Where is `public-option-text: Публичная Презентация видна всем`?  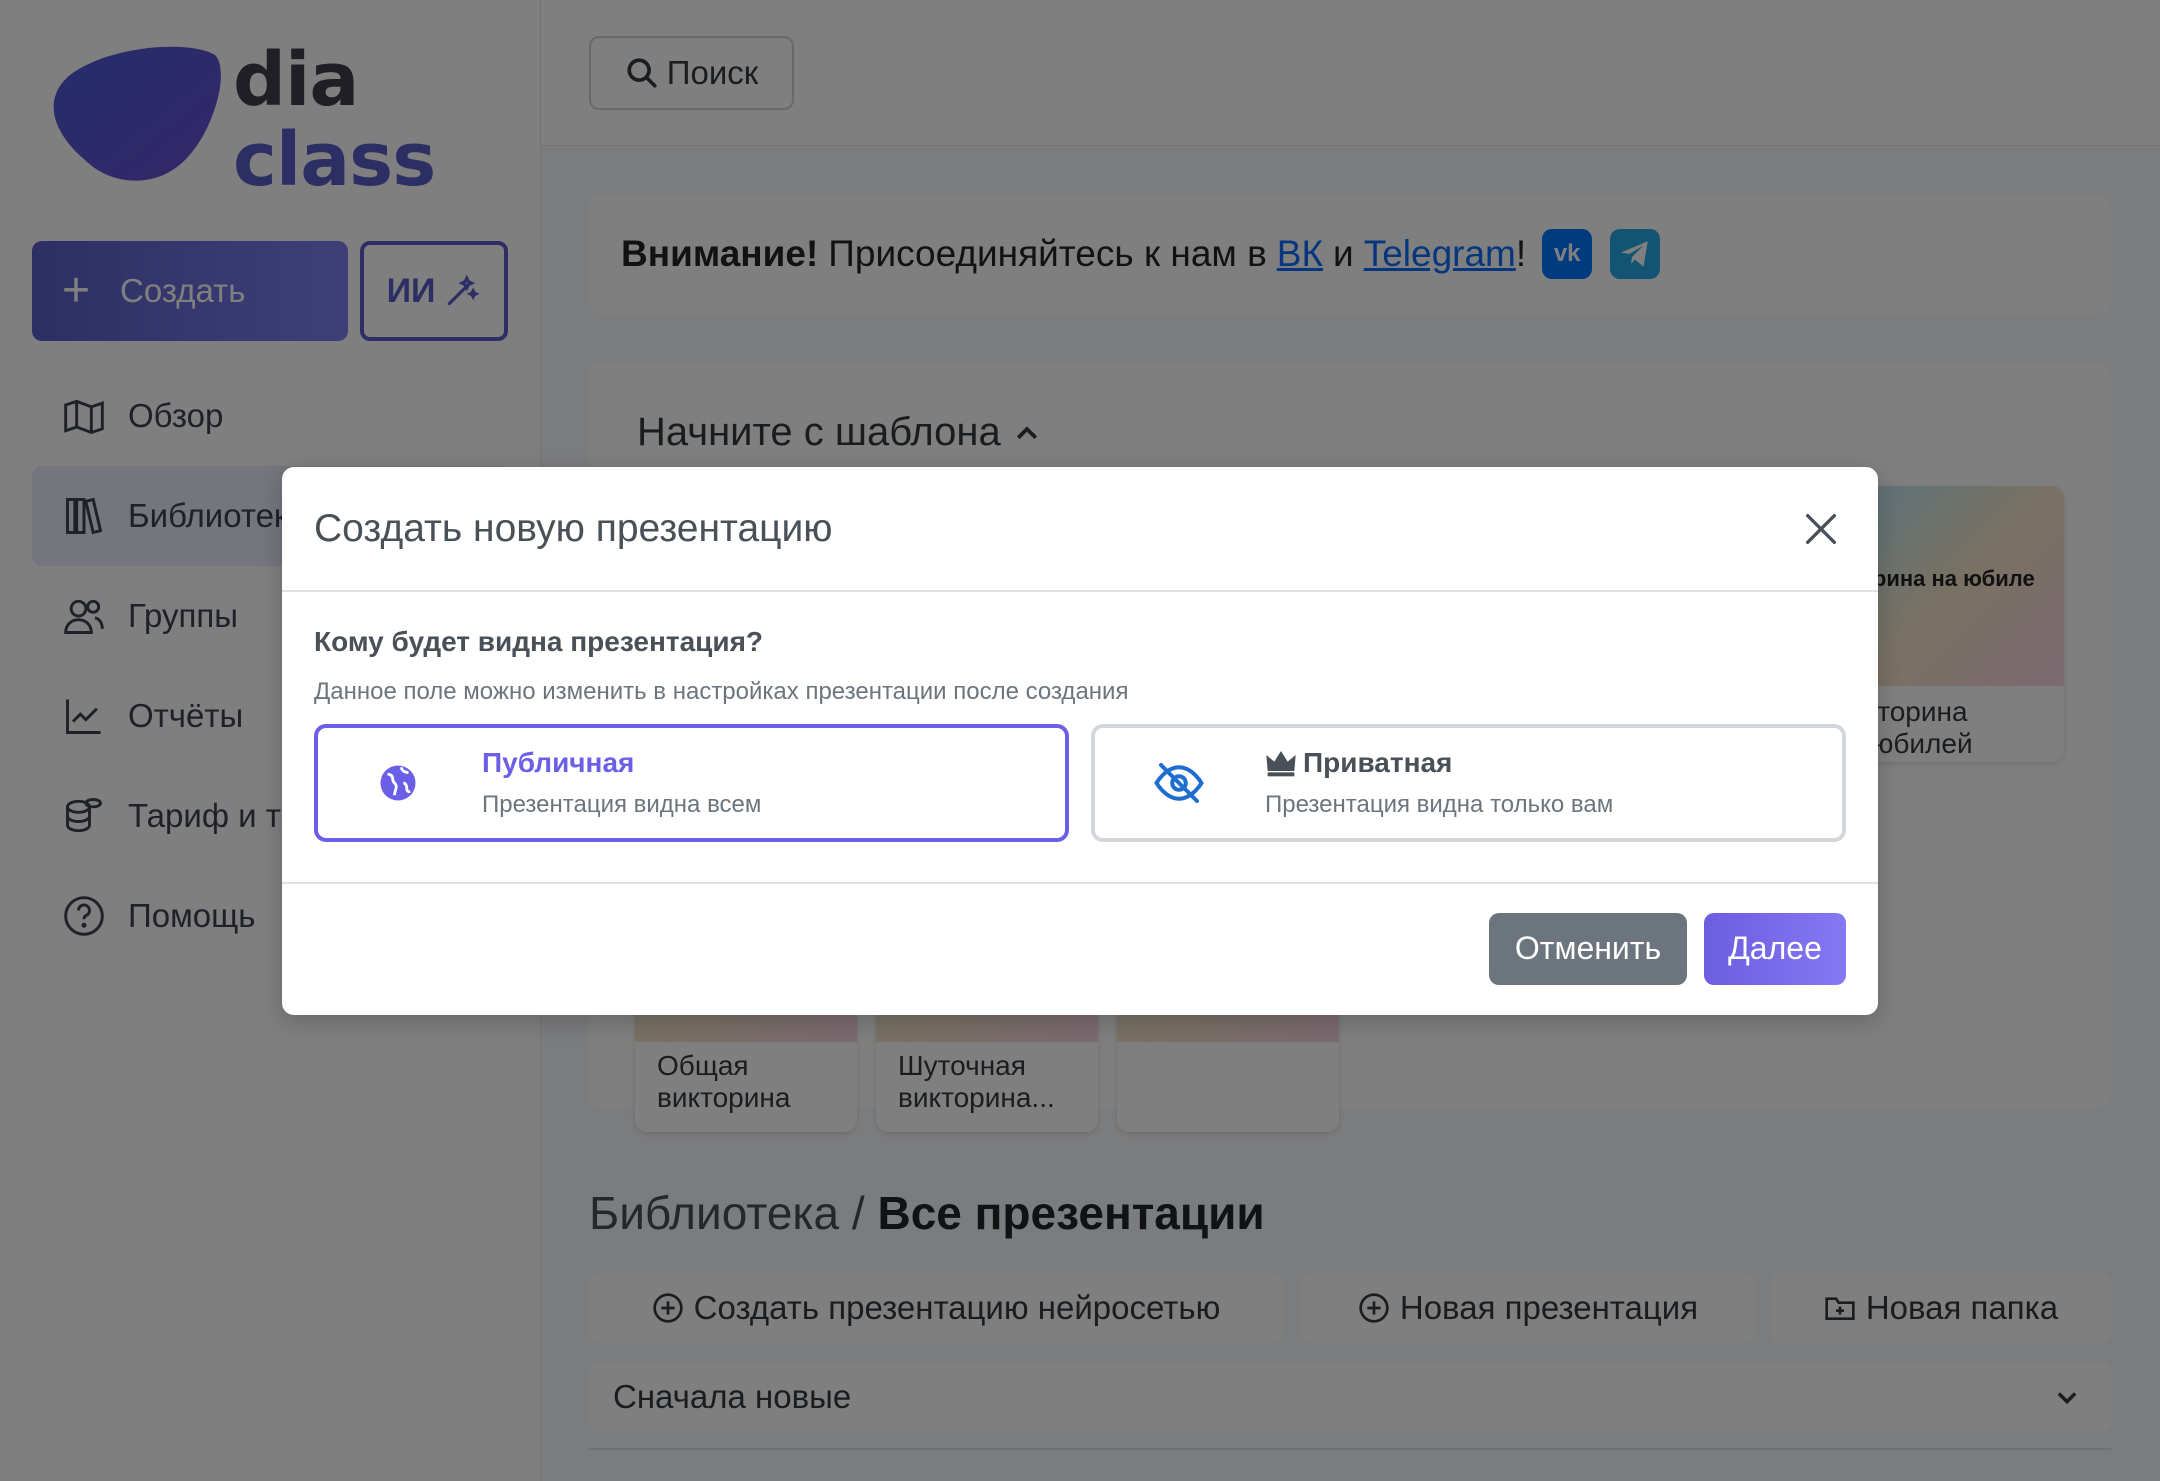
public-option-text: Публичная Презентация видна всем is located at coordinates (621, 783).